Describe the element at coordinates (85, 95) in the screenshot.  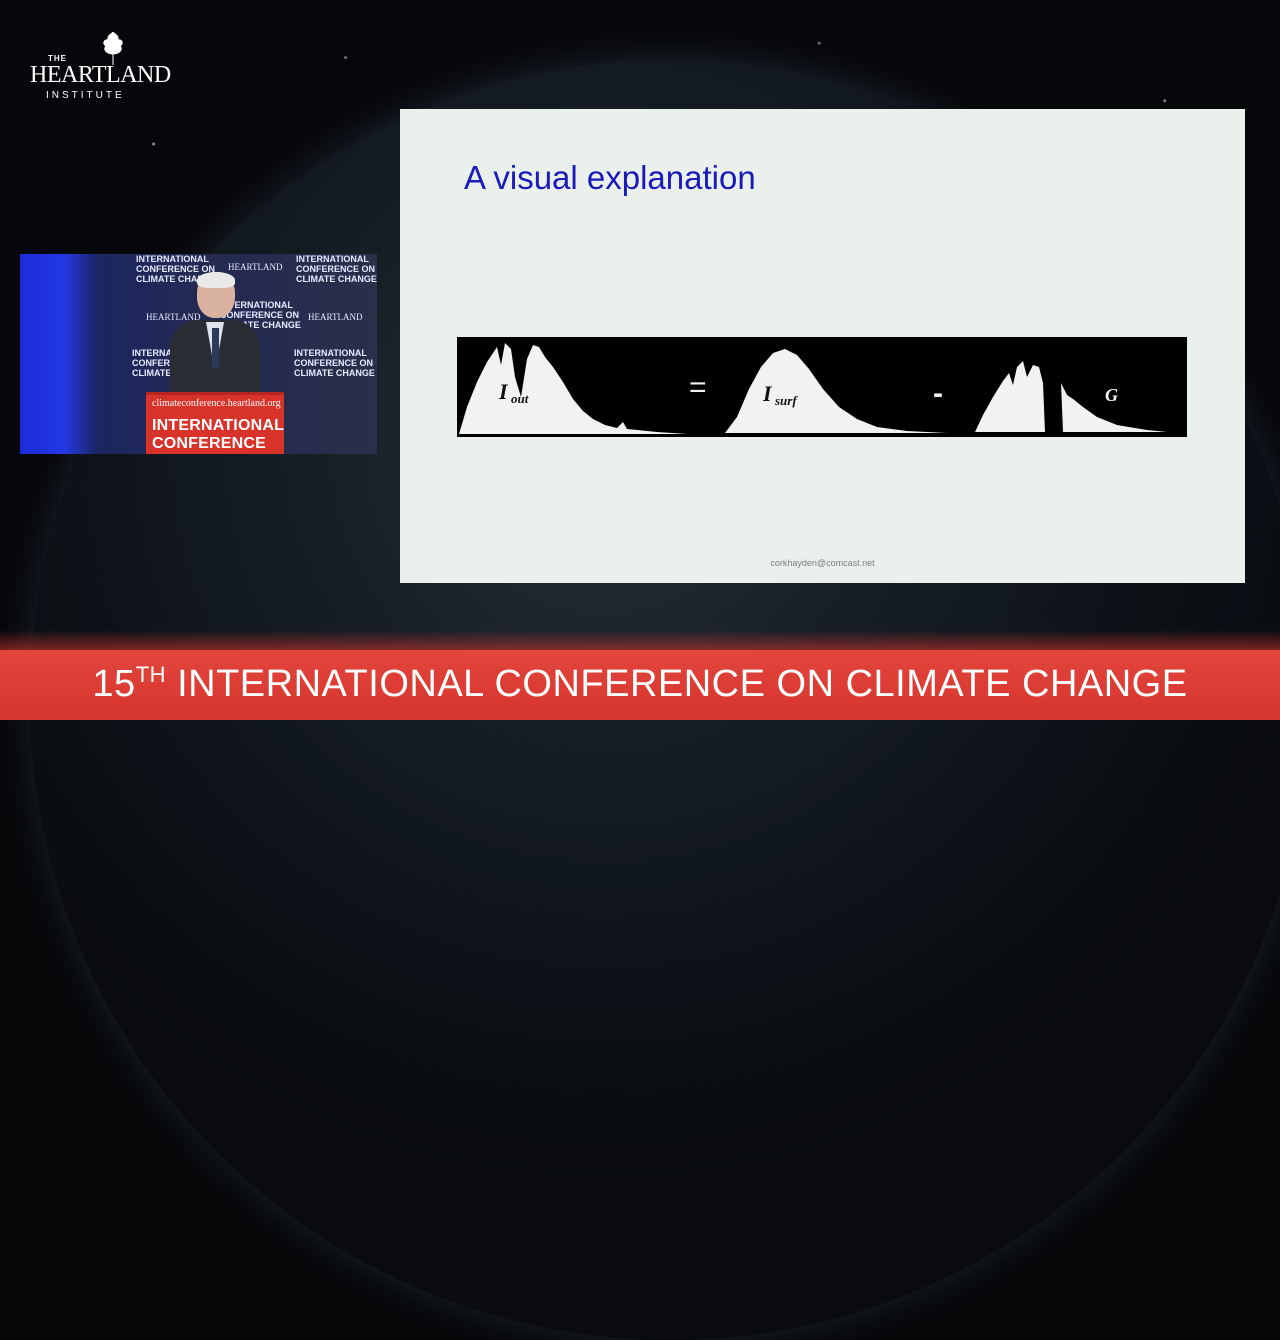
I see `logo-subtitle: INSTITUTE` at that location.